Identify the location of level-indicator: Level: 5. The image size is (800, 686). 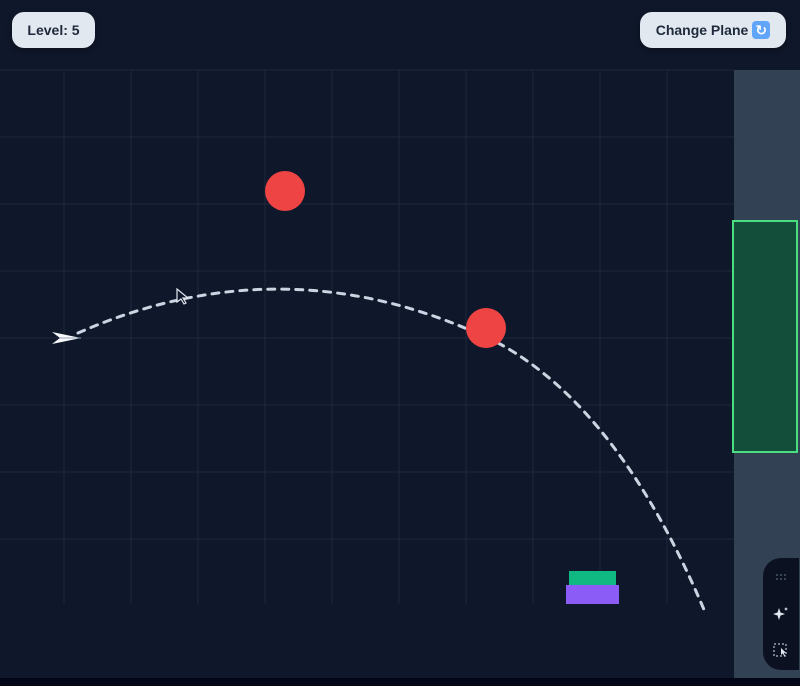
(53, 30).